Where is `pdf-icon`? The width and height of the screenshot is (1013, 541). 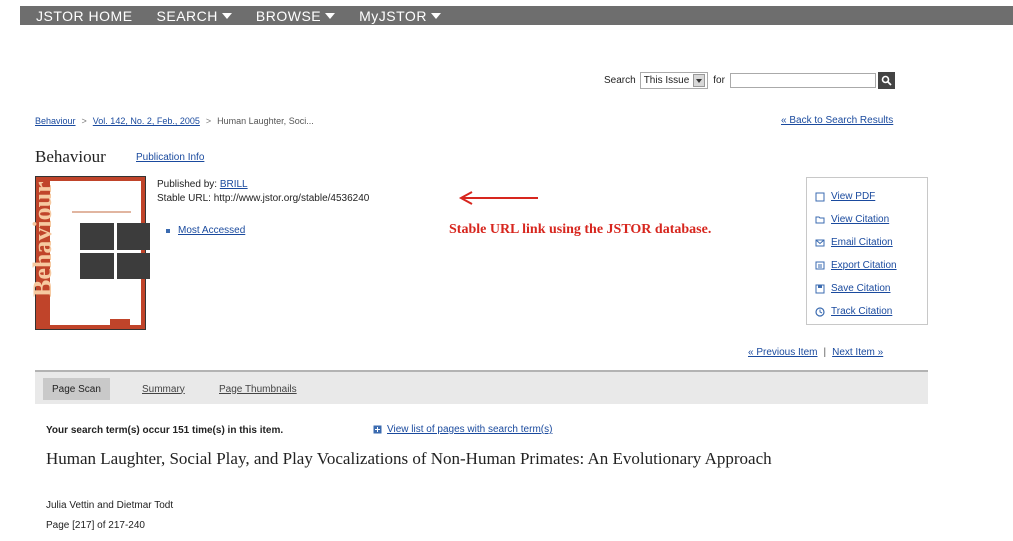
pdf-icon is located at coordinates (820, 197).